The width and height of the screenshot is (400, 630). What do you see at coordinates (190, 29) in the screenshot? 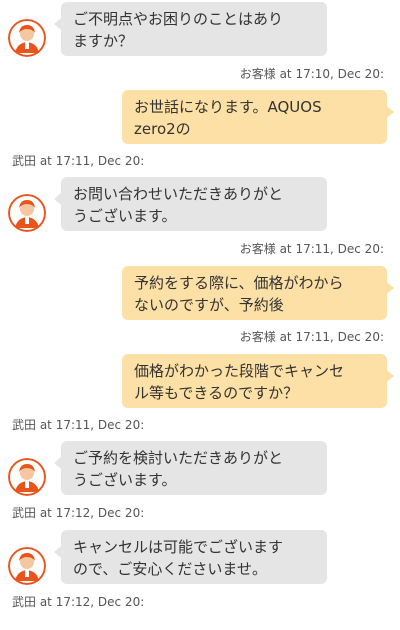
I see `agent-message: ご不明点やお困りのことはあり ますか？` at bounding box center [190, 29].